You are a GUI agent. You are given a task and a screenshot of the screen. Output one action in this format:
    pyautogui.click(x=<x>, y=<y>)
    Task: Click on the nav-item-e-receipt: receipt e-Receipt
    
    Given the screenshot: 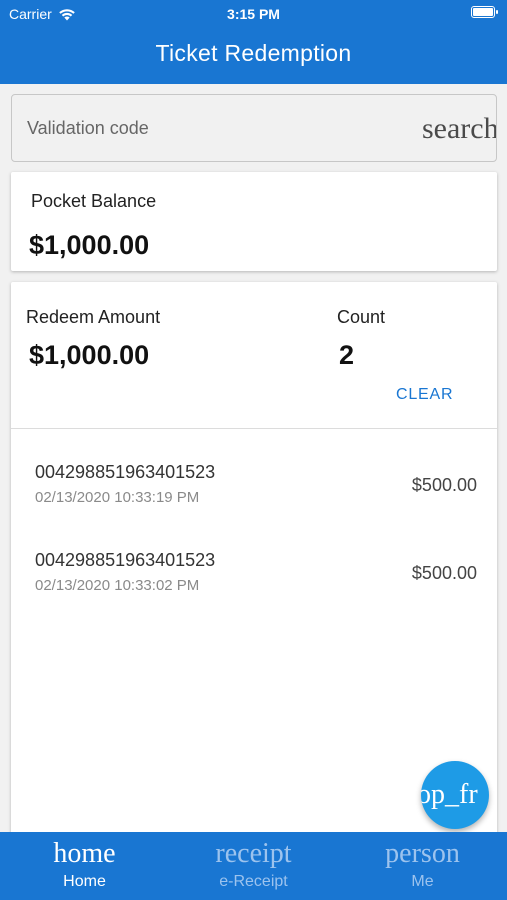 What is the action you would take?
    pyautogui.click(x=253, y=866)
    